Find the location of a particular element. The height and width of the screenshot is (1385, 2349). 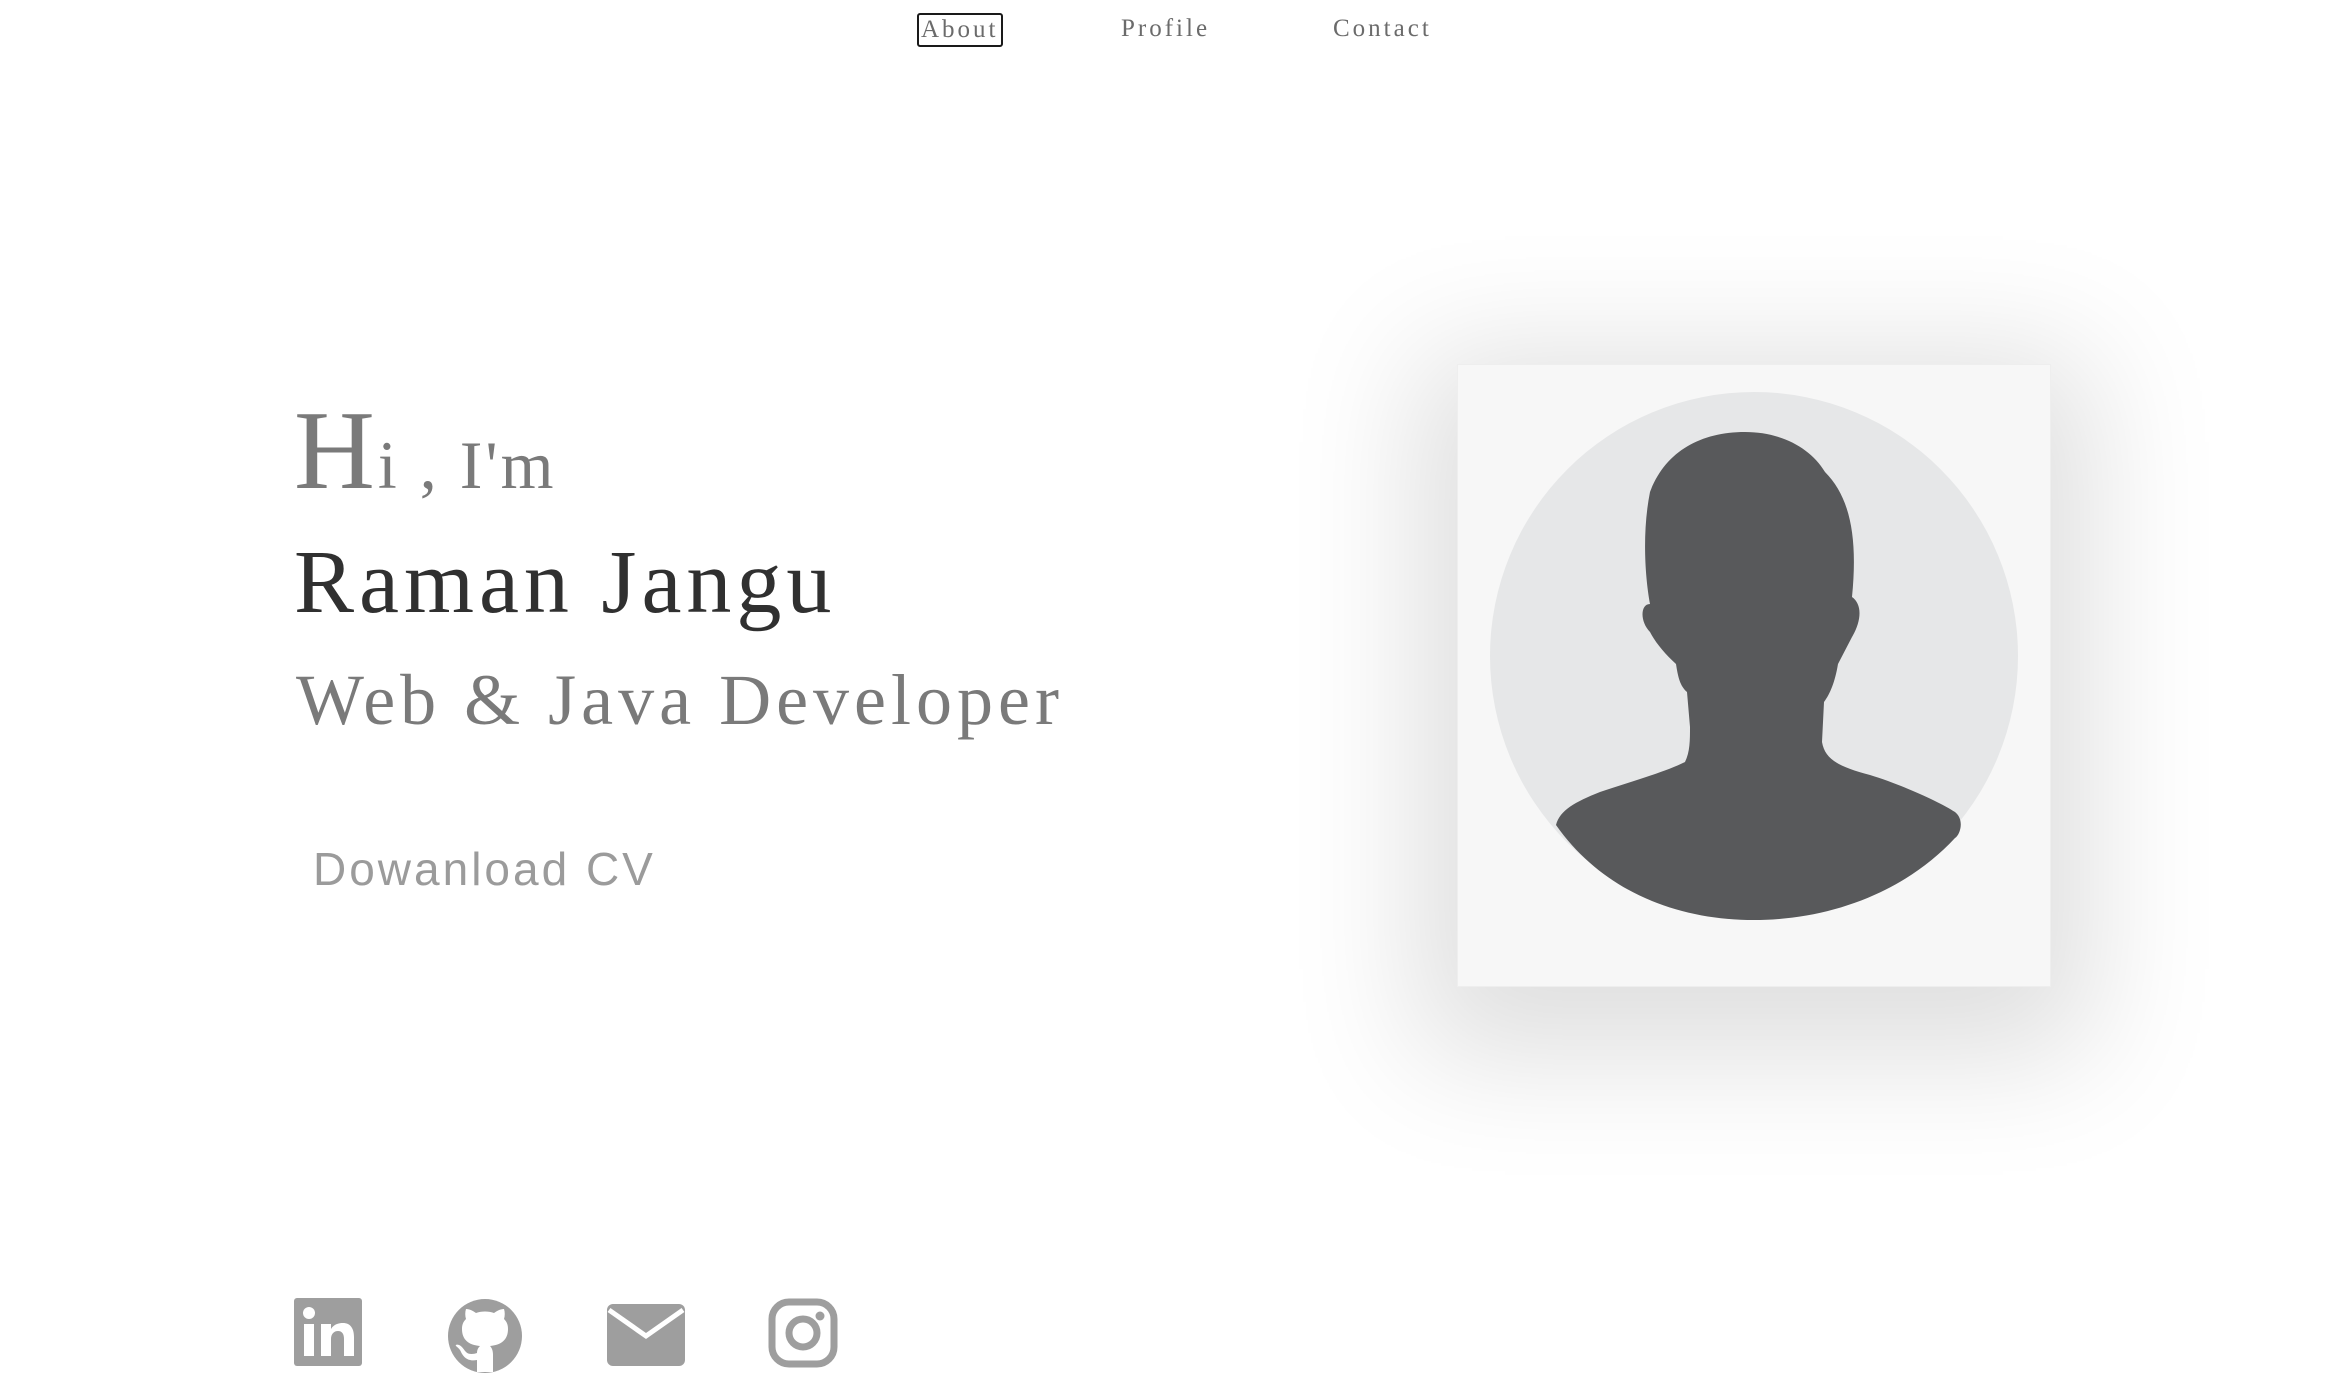

person-name: Raman Jangu is located at coordinates (565, 582).